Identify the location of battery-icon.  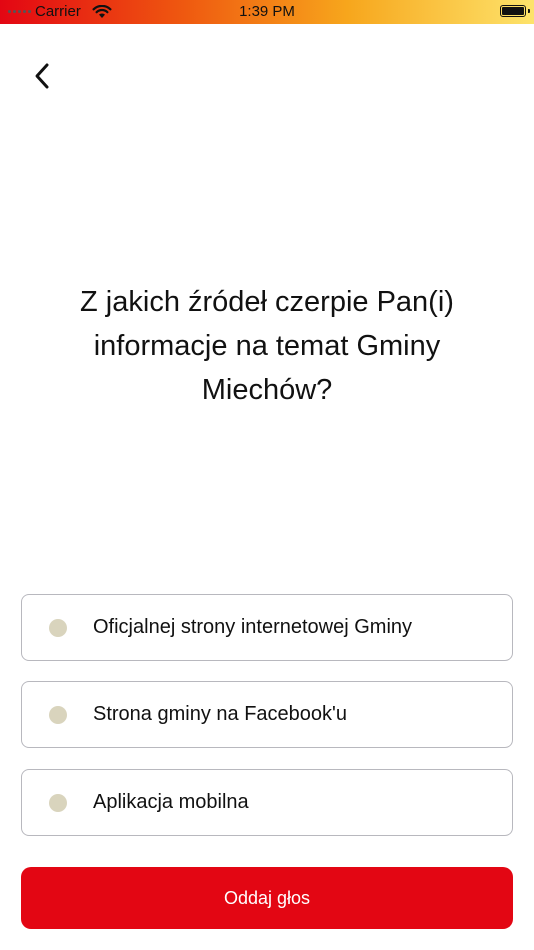
(513, 11).